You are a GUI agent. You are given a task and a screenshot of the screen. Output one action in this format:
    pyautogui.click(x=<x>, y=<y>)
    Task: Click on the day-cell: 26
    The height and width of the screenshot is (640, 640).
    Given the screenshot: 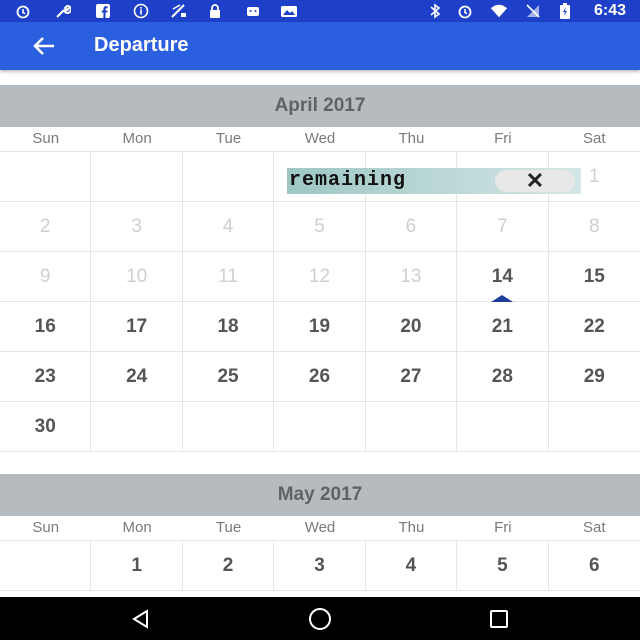 What is the action you would take?
    pyautogui.click(x=320, y=377)
    